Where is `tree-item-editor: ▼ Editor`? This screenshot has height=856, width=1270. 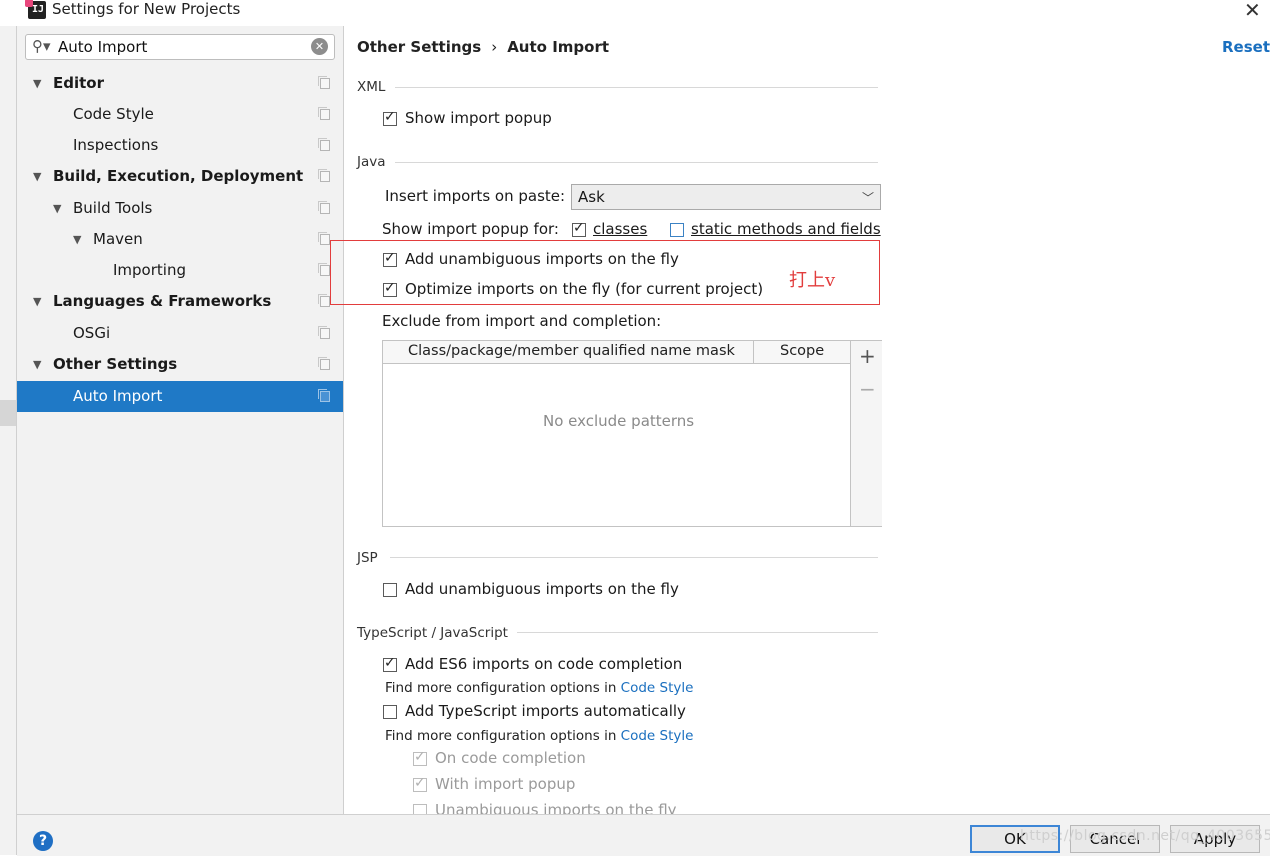
tree-item-editor: ▼ Editor is located at coordinates (180, 83).